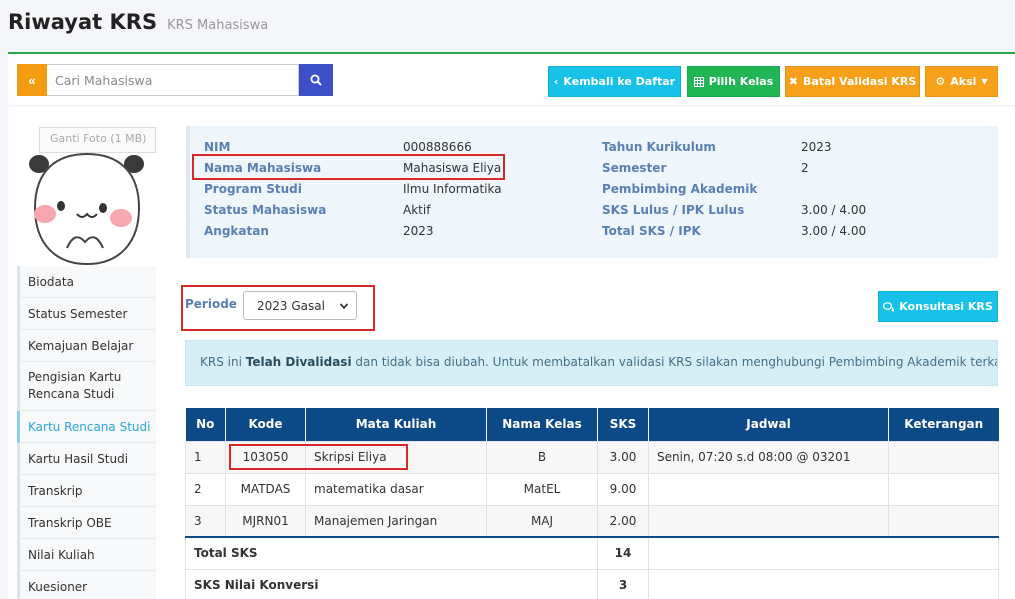 This screenshot has height=599, width=1015. What do you see at coordinates (651, 231) in the screenshot?
I see `total-sks-label: Total SKS / IPK` at bounding box center [651, 231].